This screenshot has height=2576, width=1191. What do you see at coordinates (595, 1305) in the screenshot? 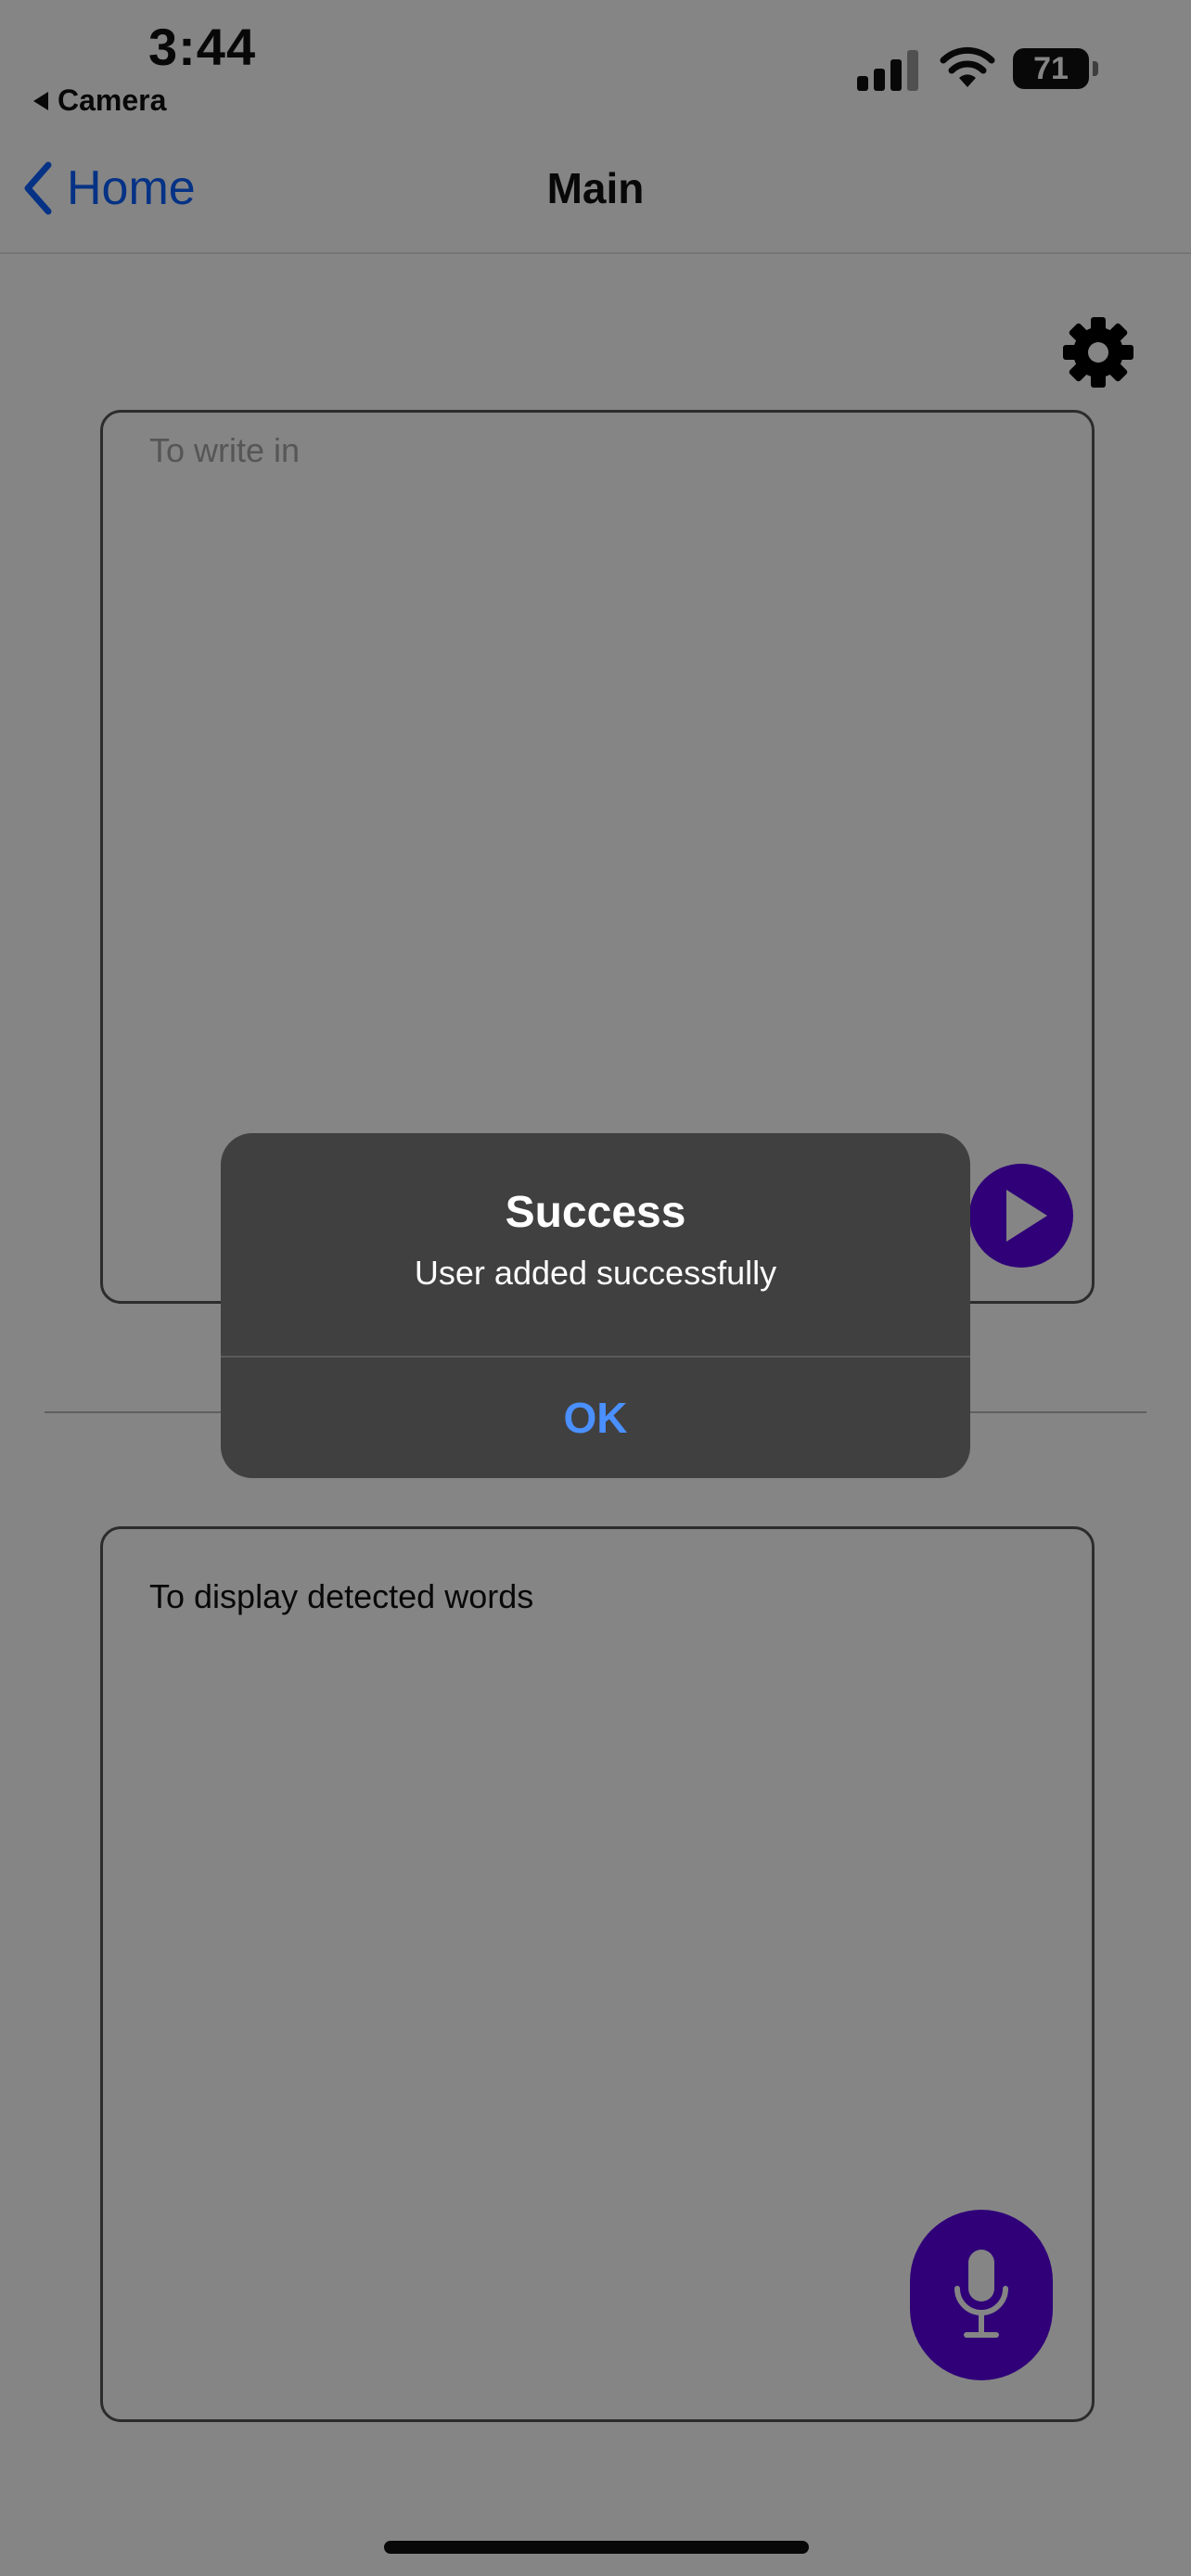
I see `success-alert: Success User added successfully OK` at bounding box center [595, 1305].